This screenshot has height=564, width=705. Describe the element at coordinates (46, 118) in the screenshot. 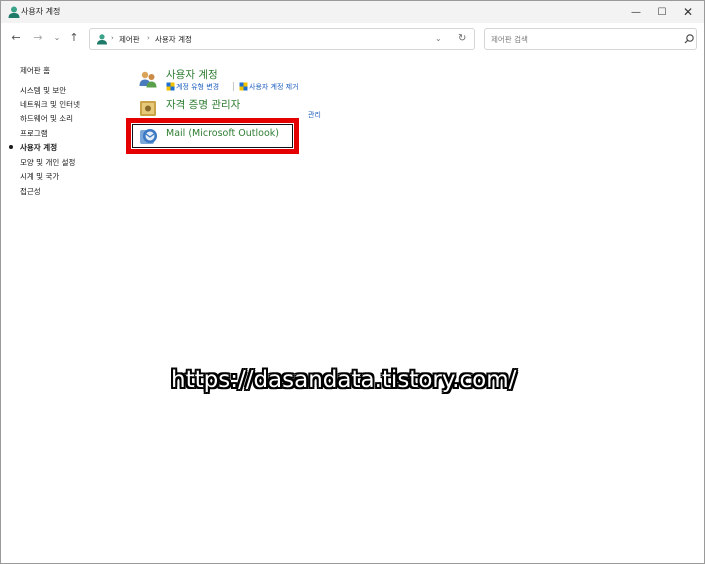

I see `sidebar-item-hardware-sound: 하드웨어 및 소리` at that location.